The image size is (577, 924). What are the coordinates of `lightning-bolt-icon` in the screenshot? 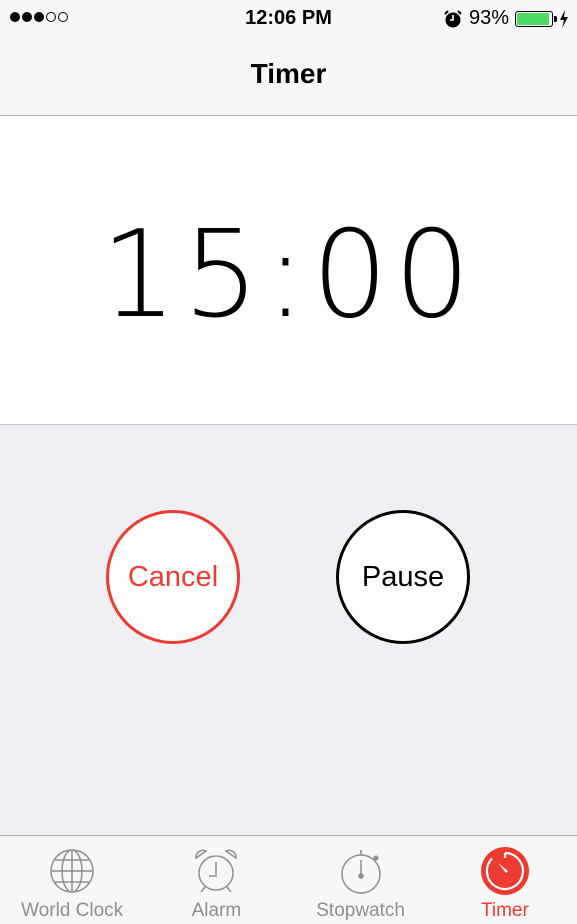 It's located at (564, 18).